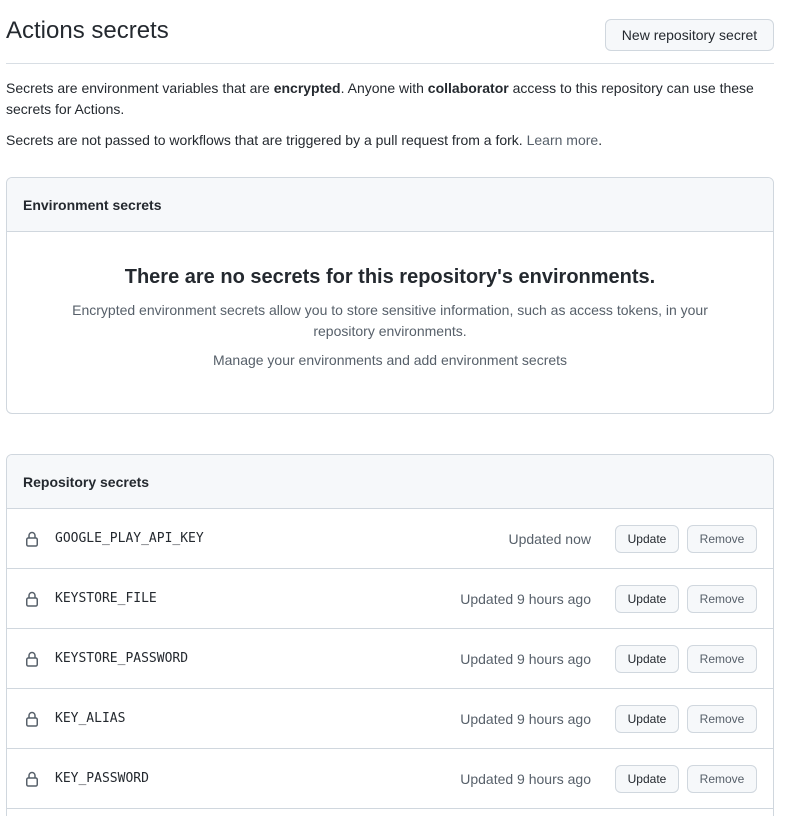 Image resolution: width=791 pixels, height=816 pixels. What do you see at coordinates (390, 205) in the screenshot?
I see `environment-secrets-header: Environment secrets` at bounding box center [390, 205].